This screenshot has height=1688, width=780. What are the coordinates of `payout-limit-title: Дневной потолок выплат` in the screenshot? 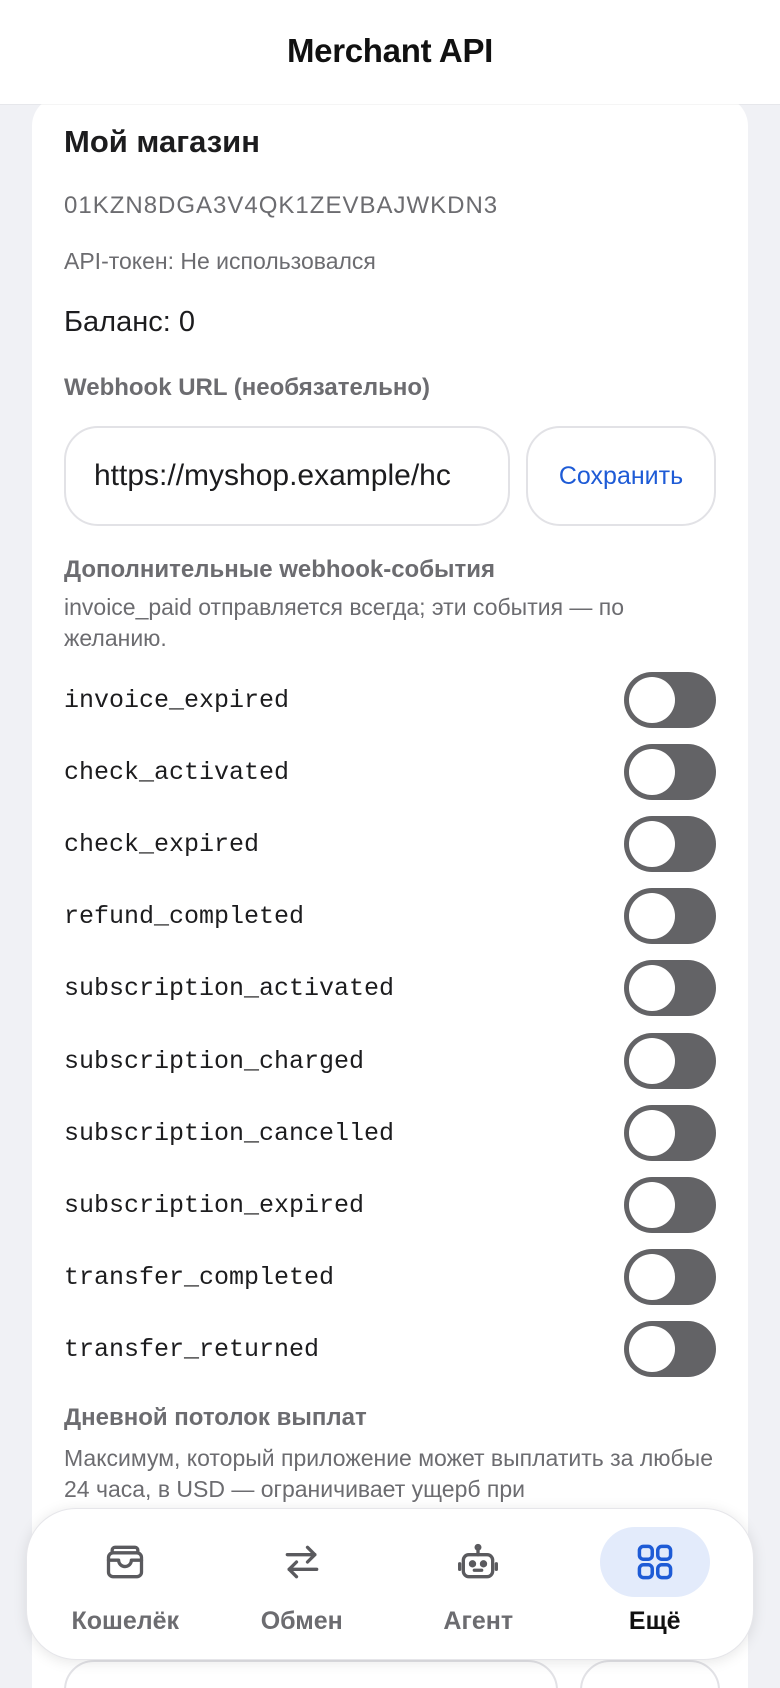 It's located at (215, 1417).